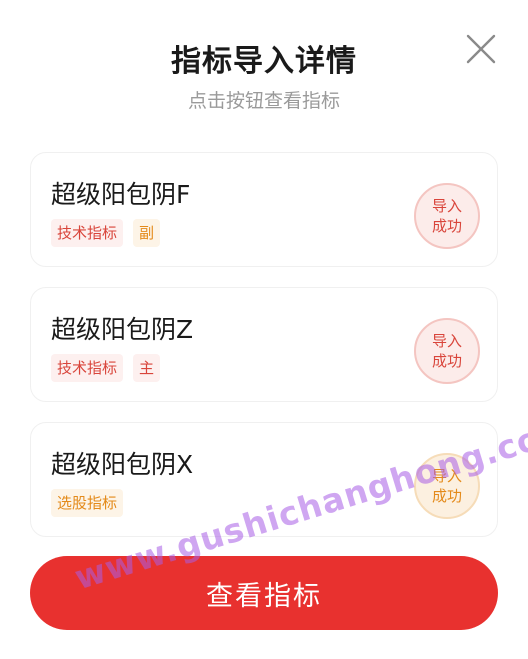 This screenshot has height=659, width=528. I want to click on close-icon, so click(481, 49).